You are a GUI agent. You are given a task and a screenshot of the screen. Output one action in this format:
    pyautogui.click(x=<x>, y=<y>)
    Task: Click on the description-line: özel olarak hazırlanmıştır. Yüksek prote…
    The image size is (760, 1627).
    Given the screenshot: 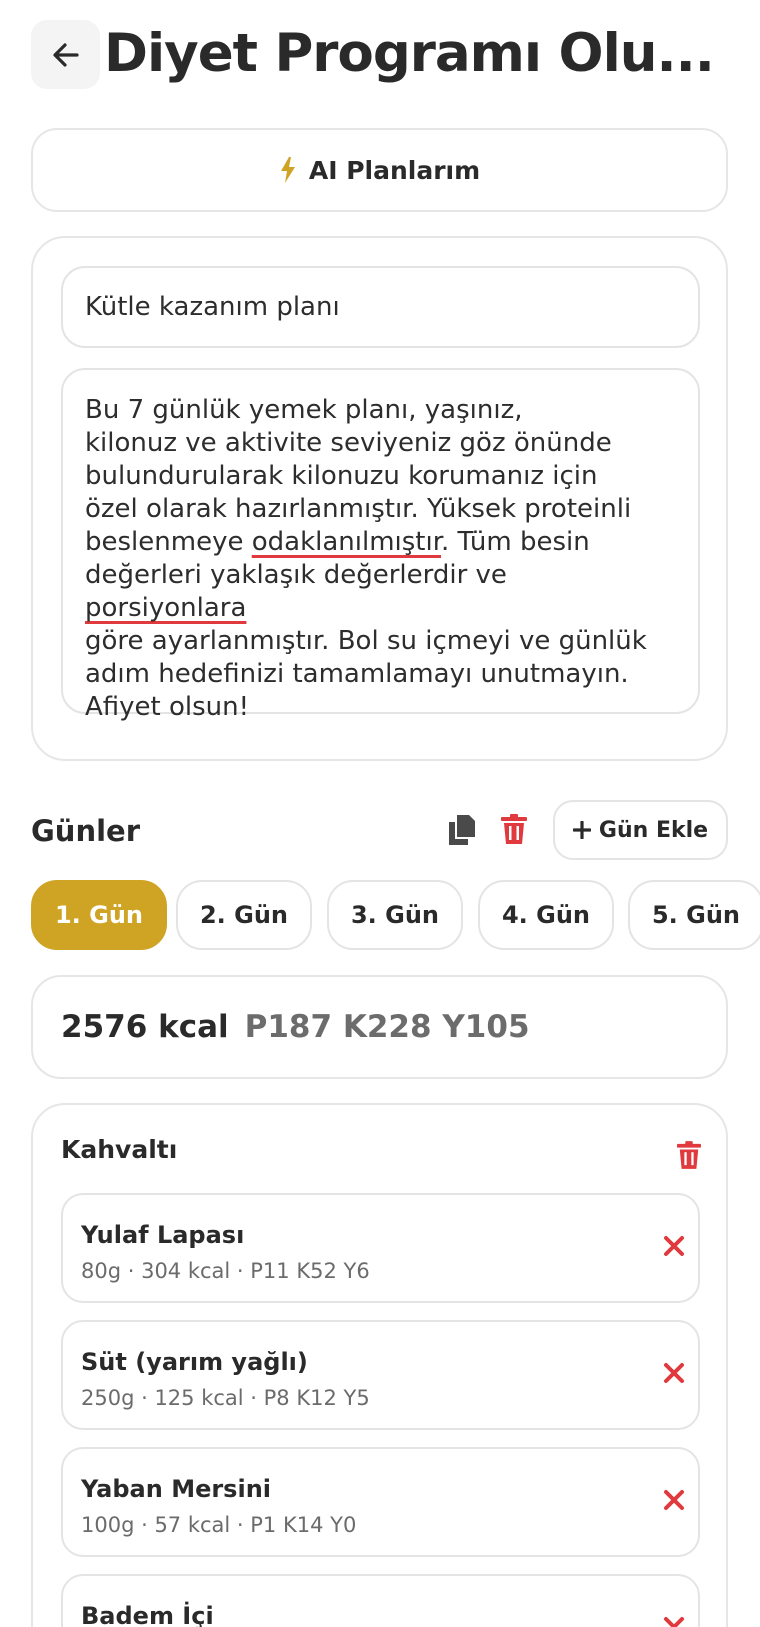 What is the action you would take?
    pyautogui.click(x=358, y=509)
    